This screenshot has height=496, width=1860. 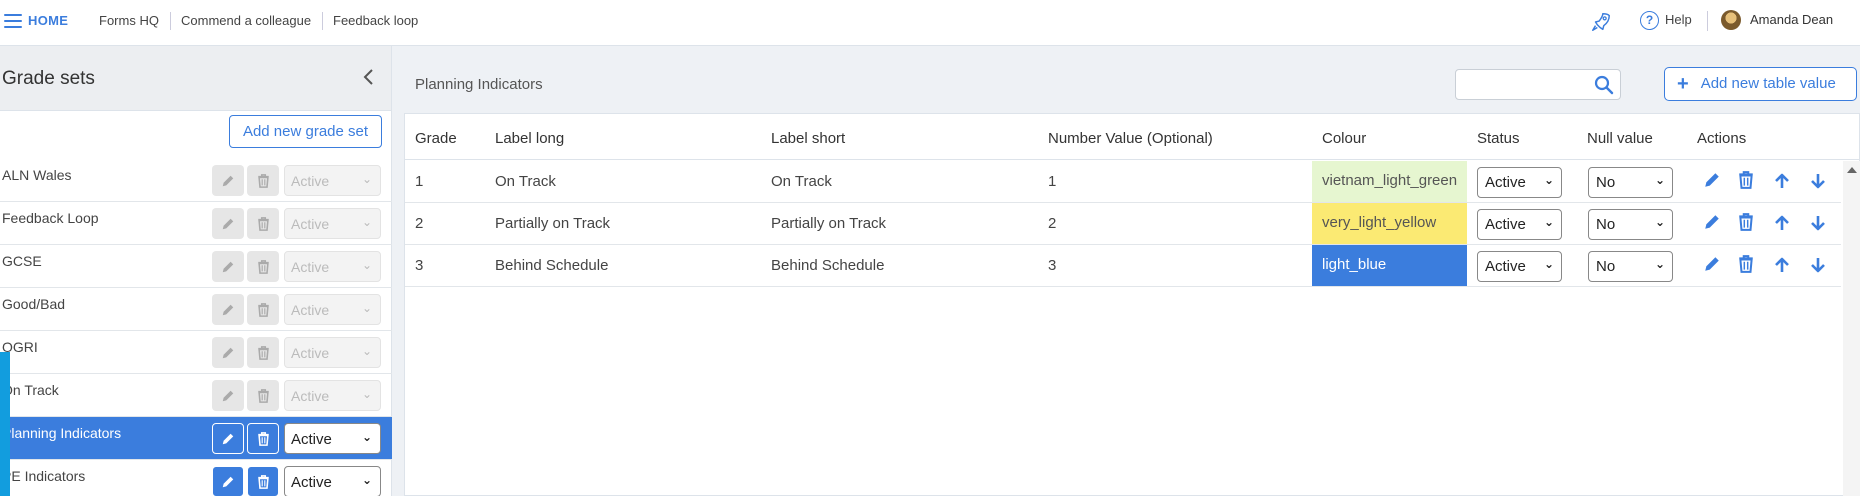 I want to click on scroll-up-arrow-icon, so click(x=1852, y=170).